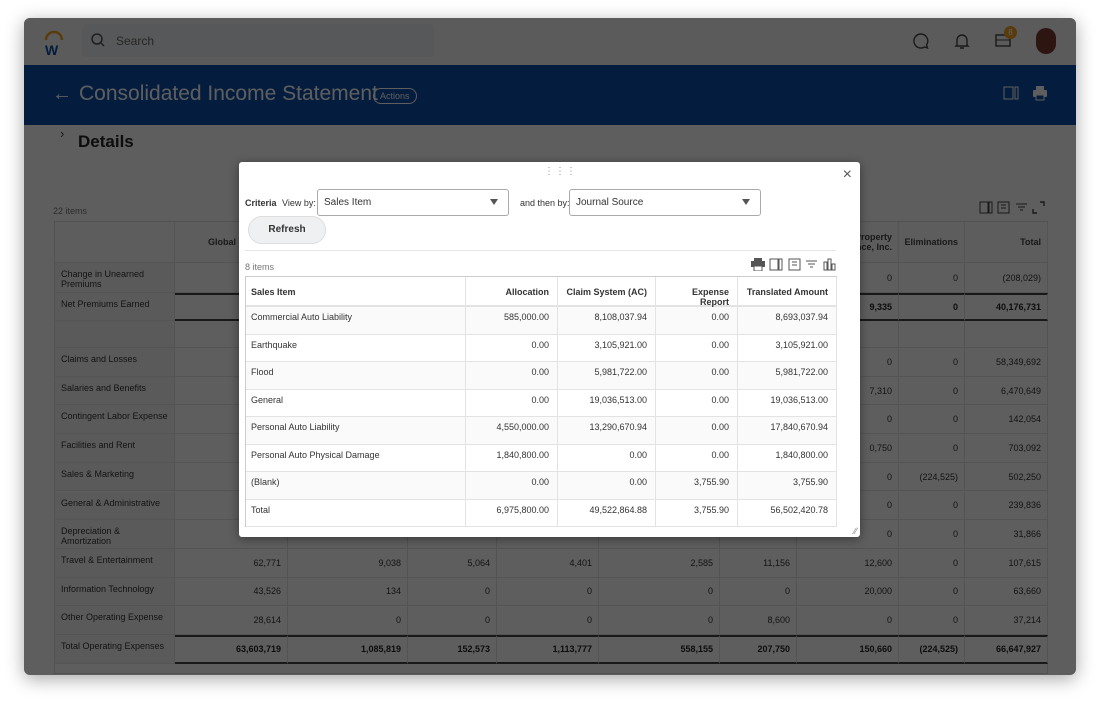  What do you see at coordinates (848, 592) in the screenshot?
I see `table-cell: 20,000` at bounding box center [848, 592].